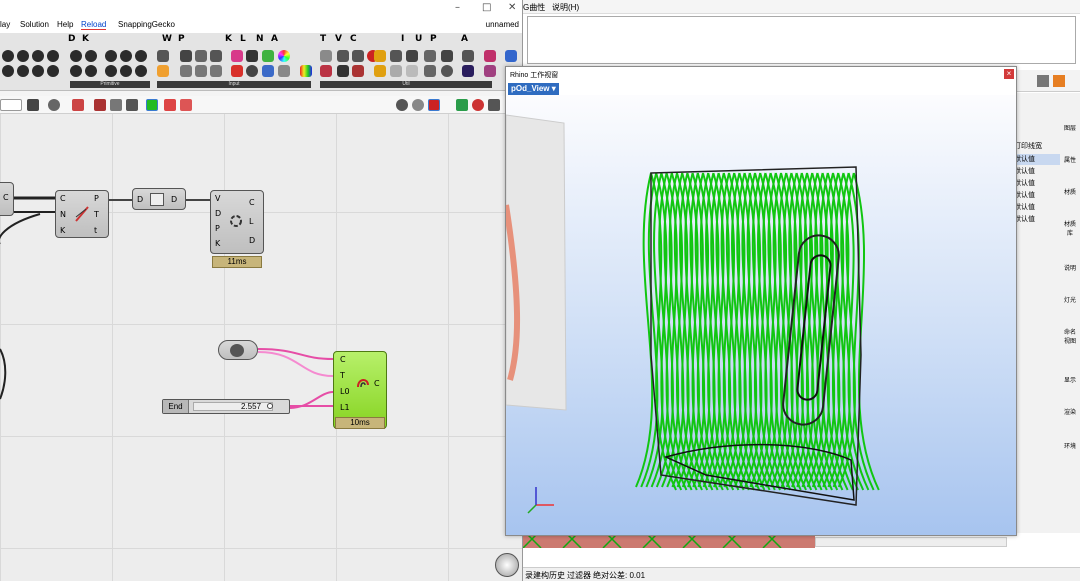  Describe the element at coordinates (54, 105) in the screenshot. I see `preview-eye-icon` at that location.